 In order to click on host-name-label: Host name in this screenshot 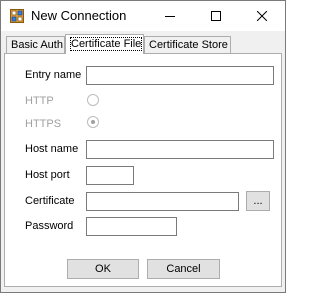, I will do `click(52, 149)`.